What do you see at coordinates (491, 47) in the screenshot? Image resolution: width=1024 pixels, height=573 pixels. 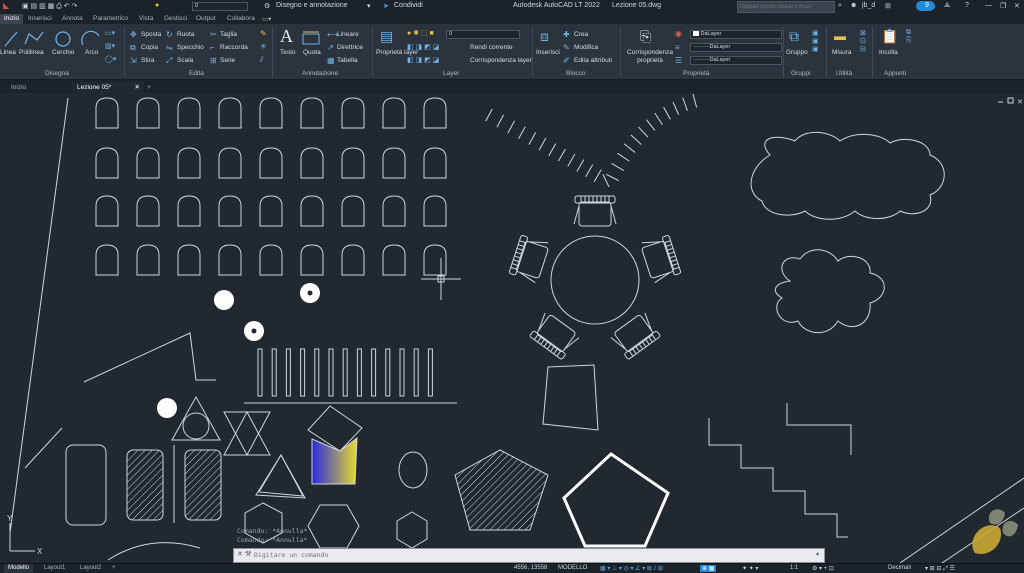 I see `make-current-button: Rendi corrente` at bounding box center [491, 47].